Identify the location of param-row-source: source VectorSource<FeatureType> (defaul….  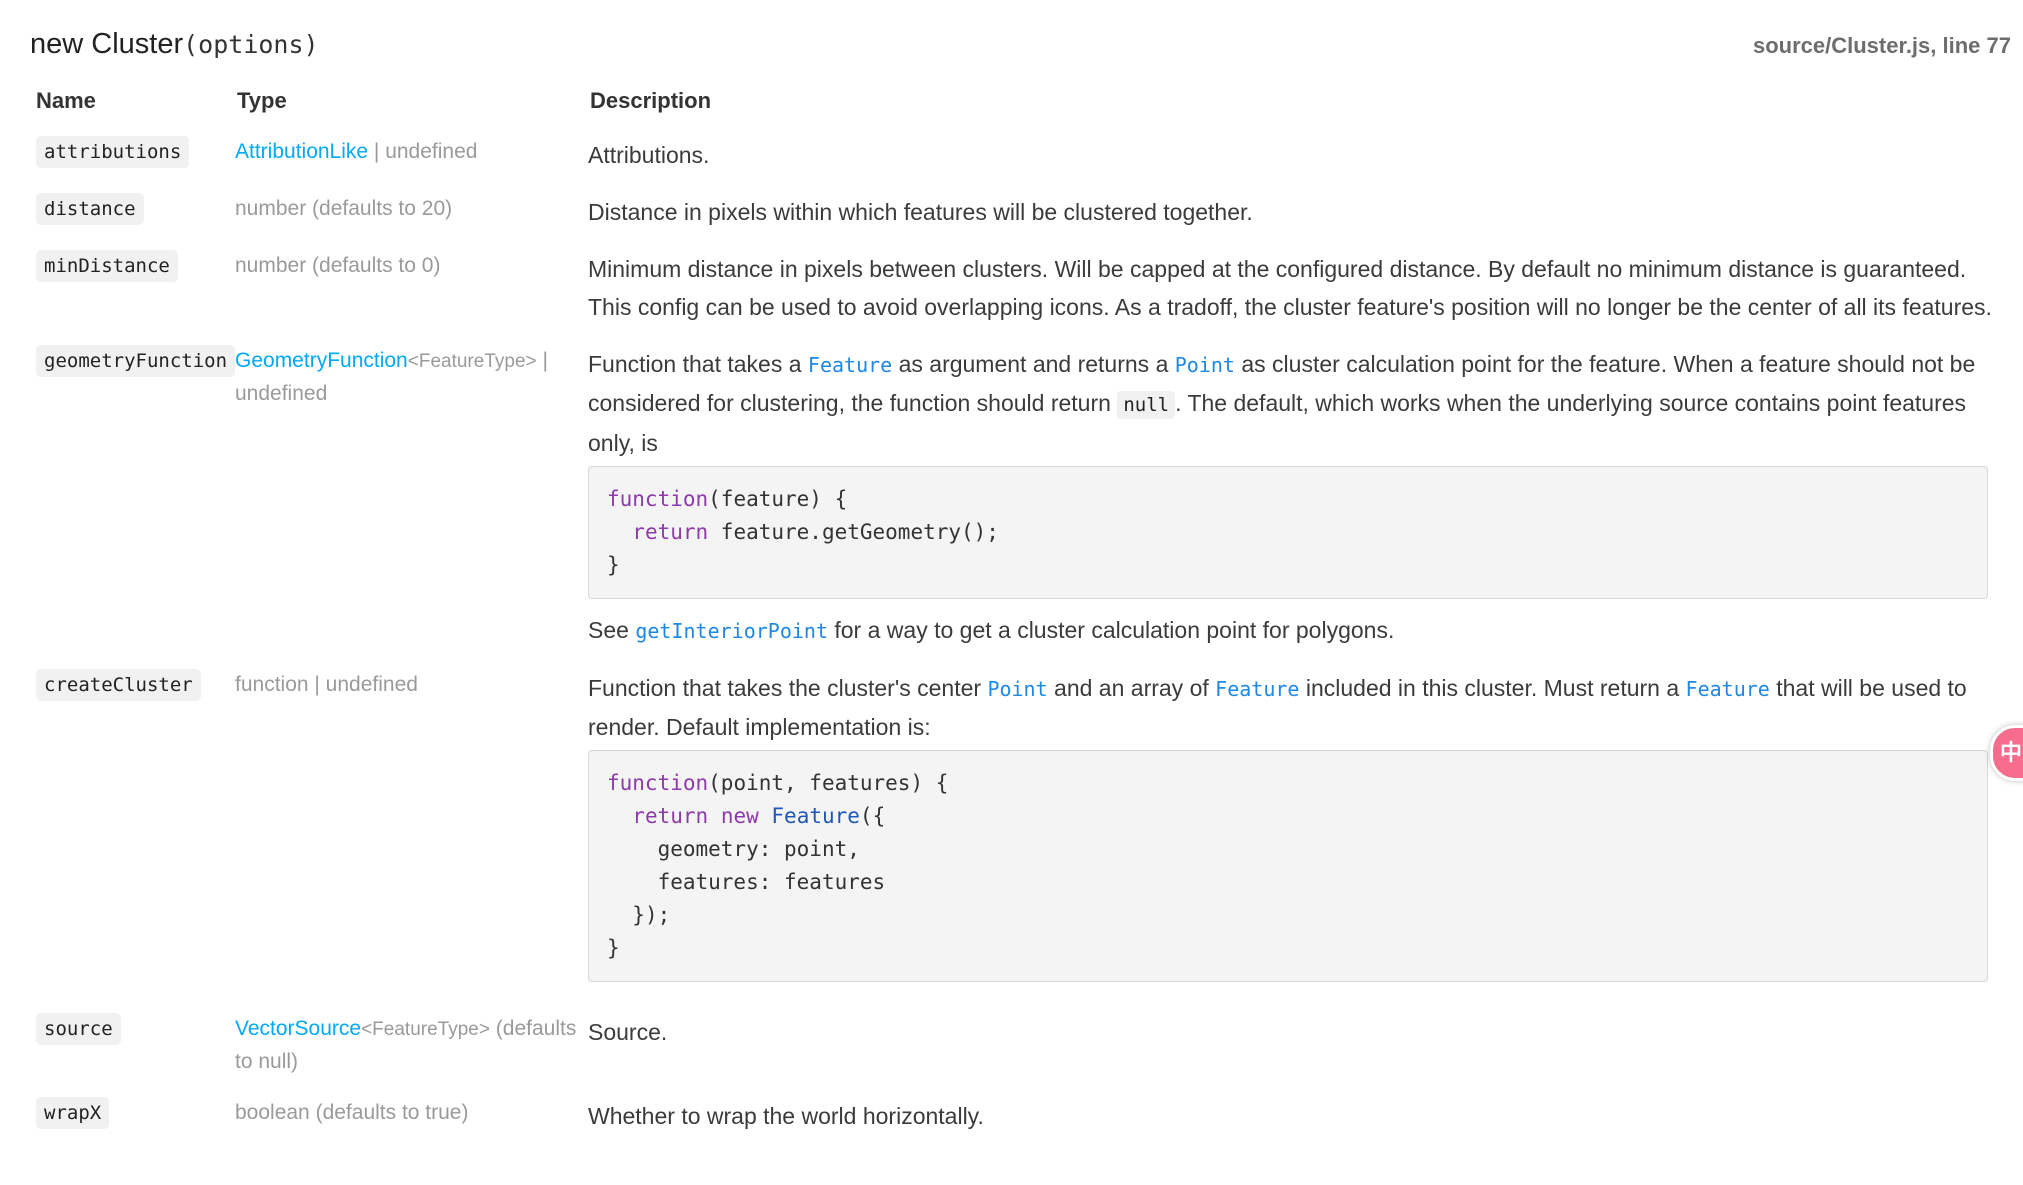
(1016, 1047).